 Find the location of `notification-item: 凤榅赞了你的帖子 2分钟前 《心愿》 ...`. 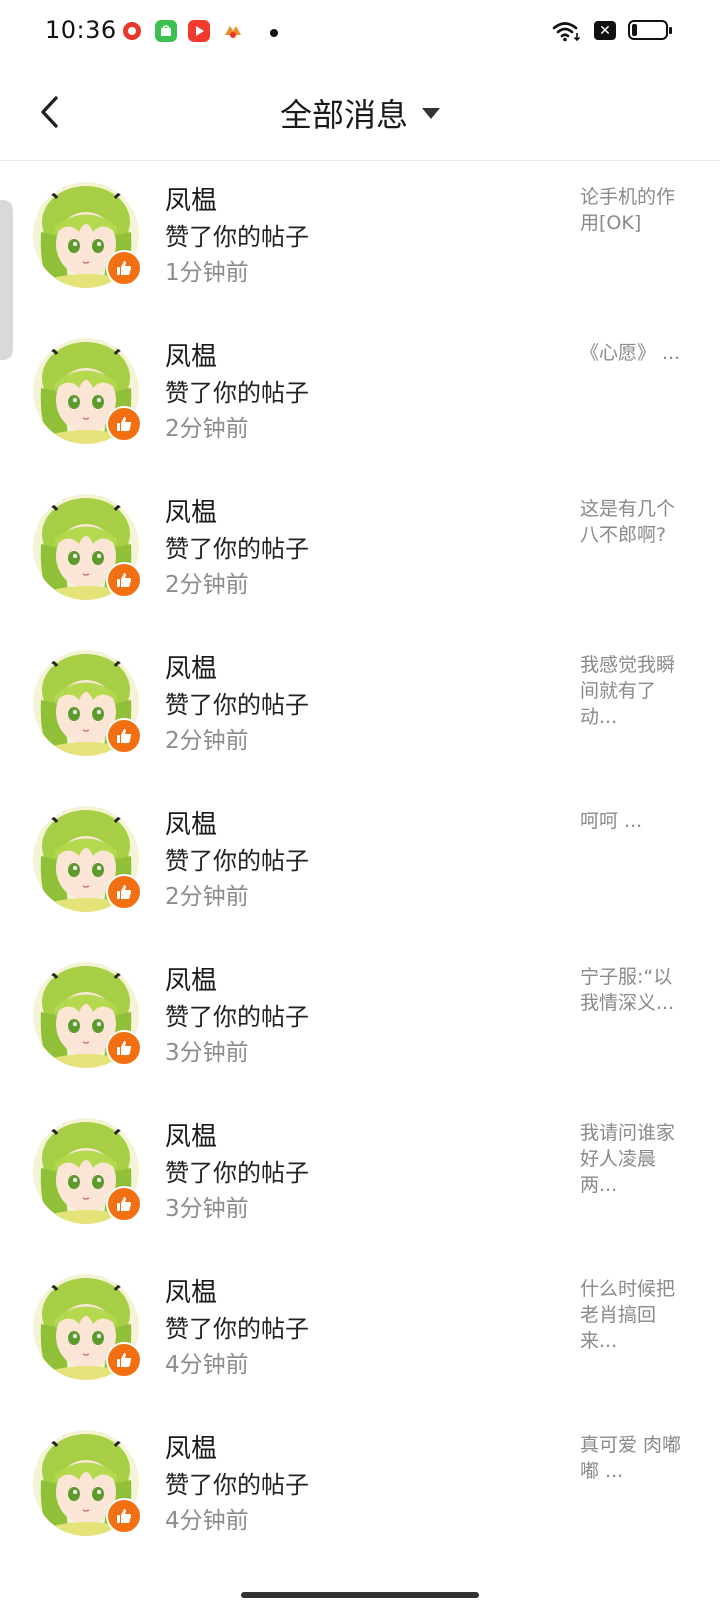

notification-item: 凤榅赞了你的帖子 2分钟前 《心愿》 ... is located at coordinates (360, 394).